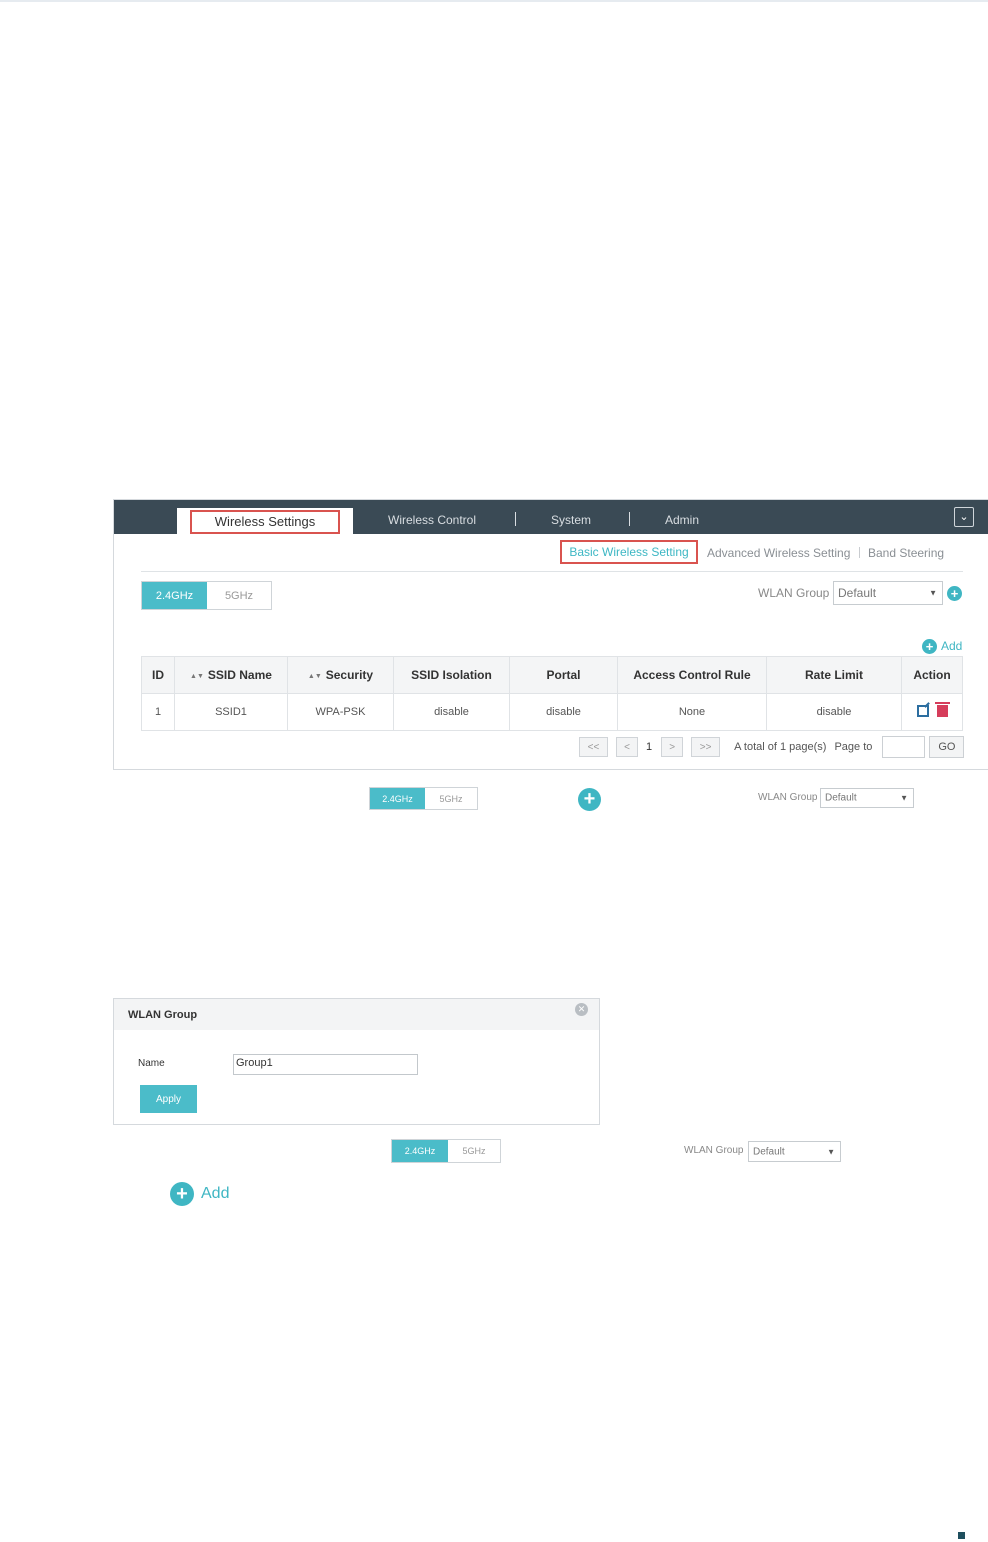 The width and height of the screenshot is (988, 1542). What do you see at coordinates (325, 1064) in the screenshot?
I see `group-name-input: Group1` at bounding box center [325, 1064].